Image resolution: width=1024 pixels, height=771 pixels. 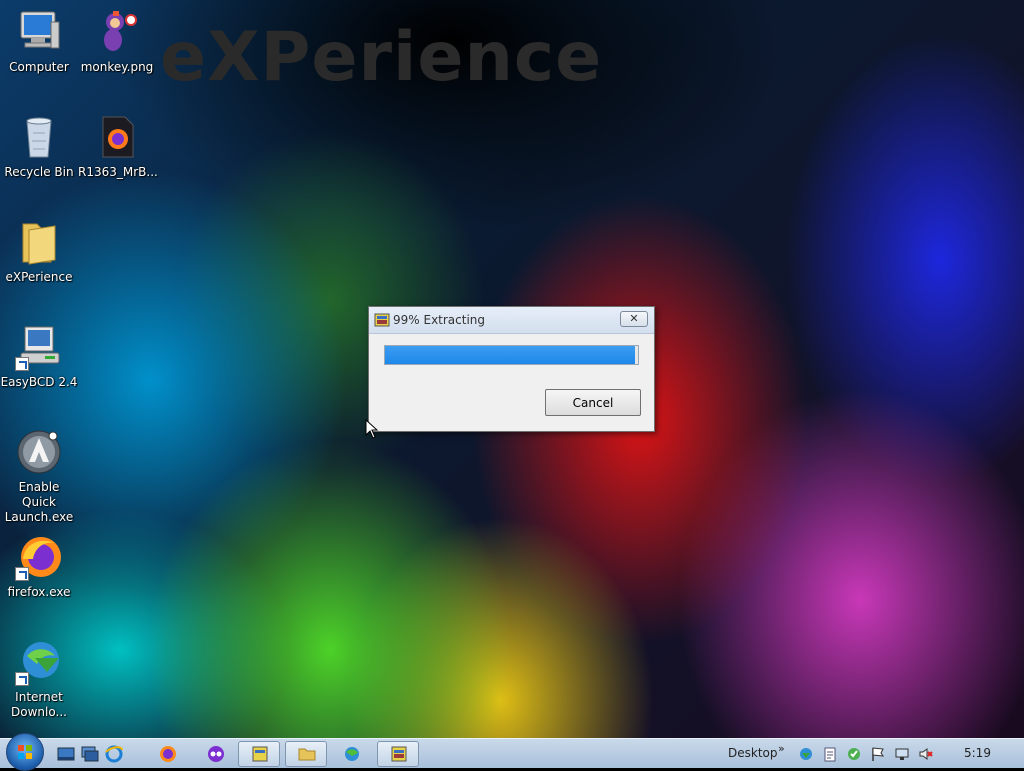 I want to click on desktop-icon-monkey: monkey.png, so click(x=117, y=41).